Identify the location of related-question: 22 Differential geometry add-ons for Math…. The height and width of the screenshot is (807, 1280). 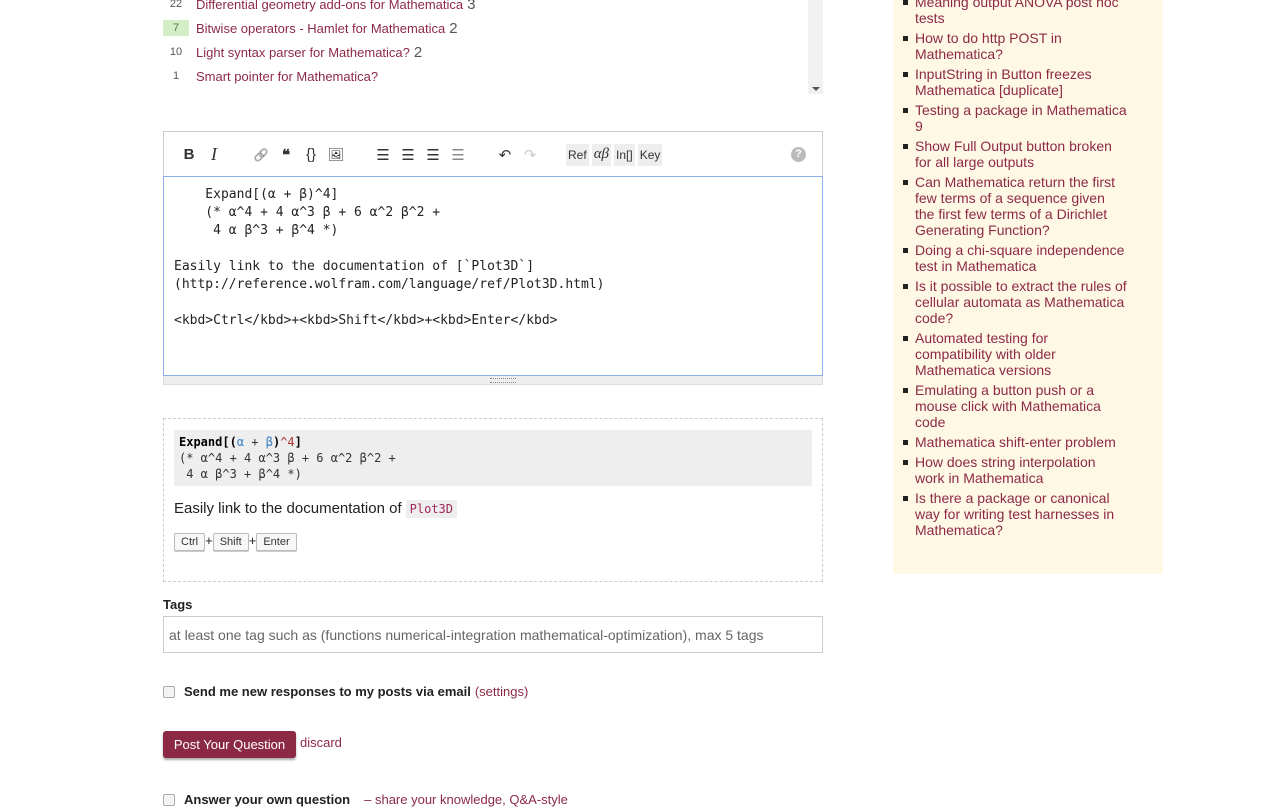
(485, 8).